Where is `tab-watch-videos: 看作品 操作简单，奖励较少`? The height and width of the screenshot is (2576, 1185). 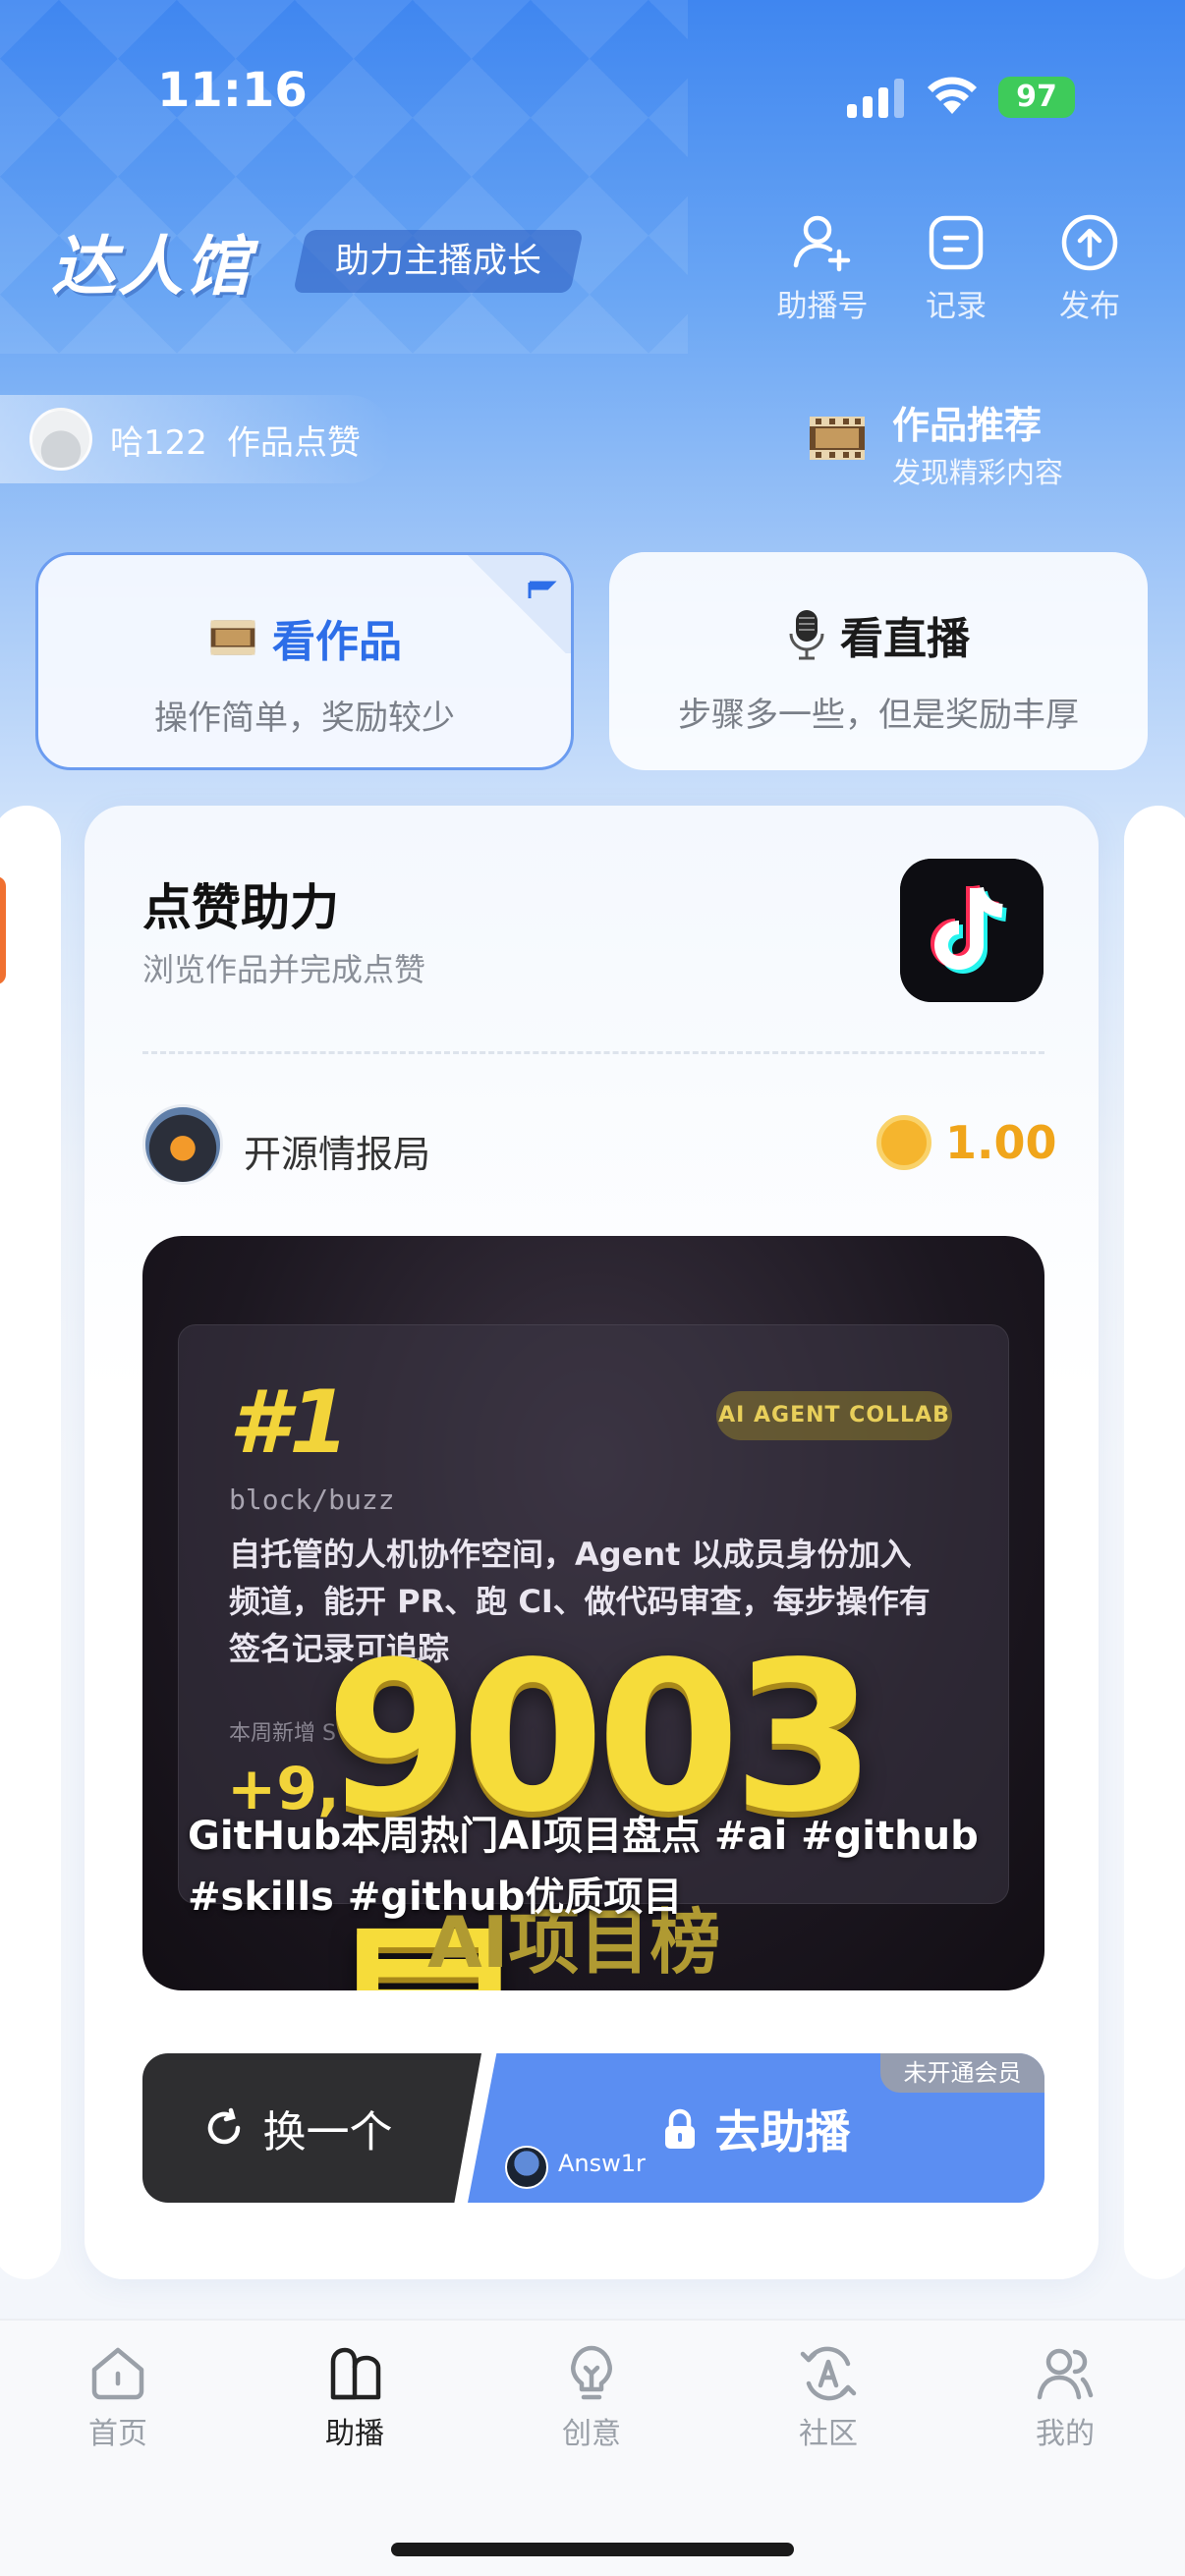
tab-watch-videos: 看作品 操作简单，奖励较少 is located at coordinates (305, 661).